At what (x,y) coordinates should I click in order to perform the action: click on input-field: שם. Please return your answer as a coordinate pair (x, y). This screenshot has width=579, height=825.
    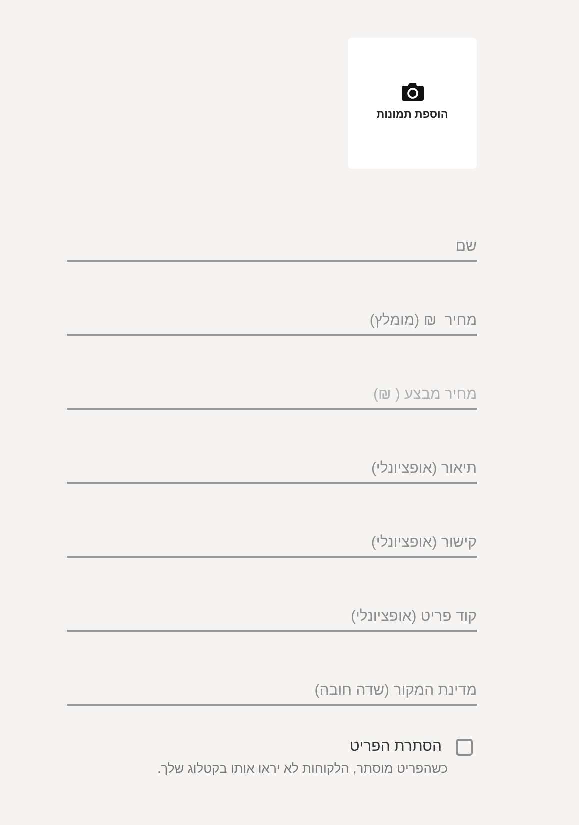
    Looking at the image, I should click on (272, 250).